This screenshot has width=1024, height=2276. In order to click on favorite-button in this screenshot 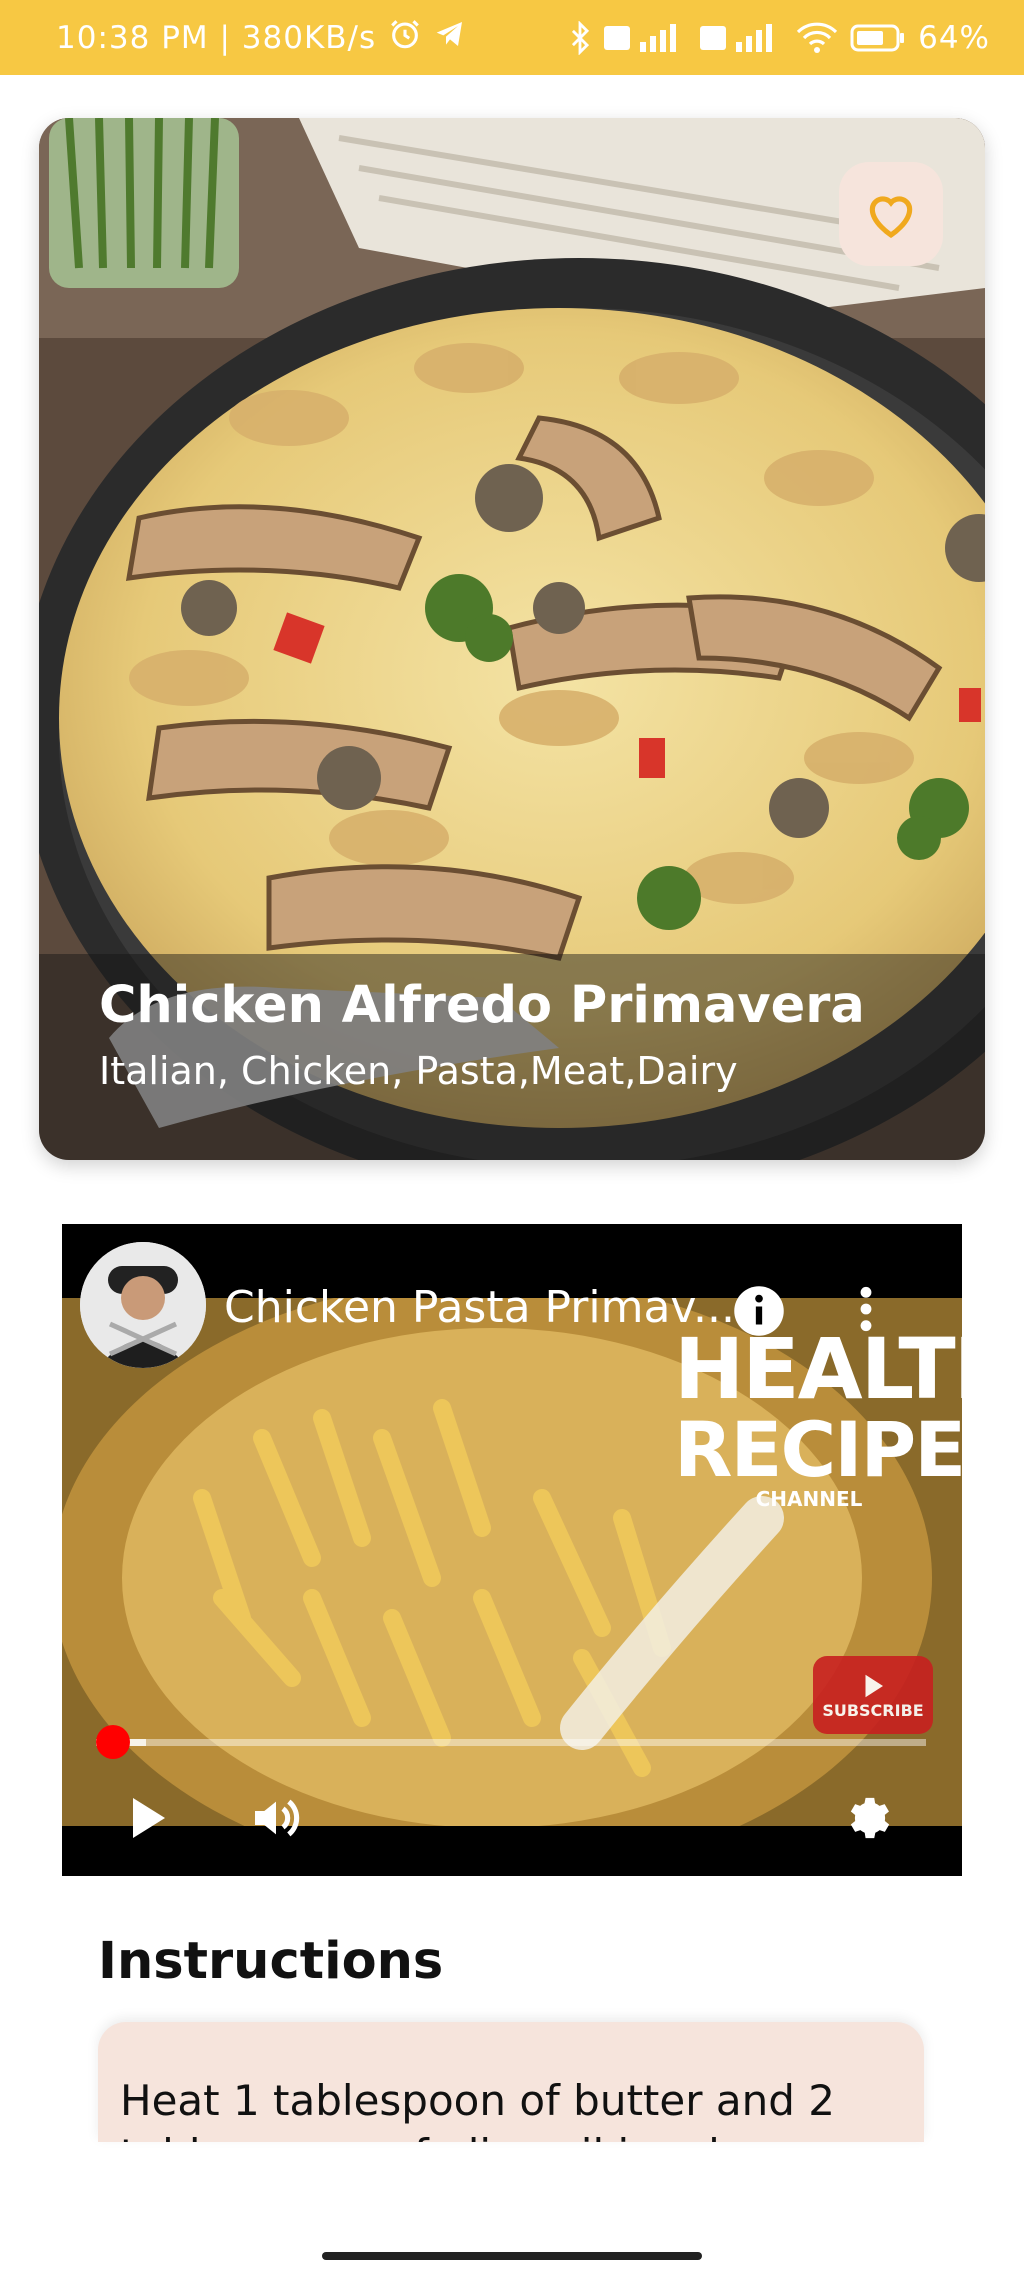, I will do `click(891, 214)`.